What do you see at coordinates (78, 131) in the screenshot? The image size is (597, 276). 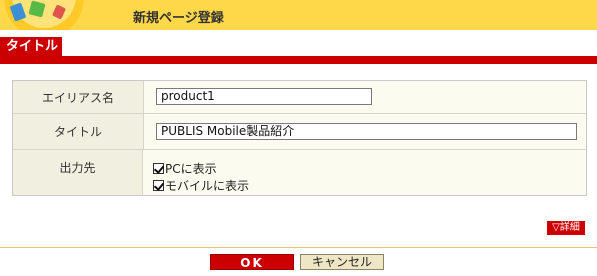 I see `title-label: タイトル` at bounding box center [78, 131].